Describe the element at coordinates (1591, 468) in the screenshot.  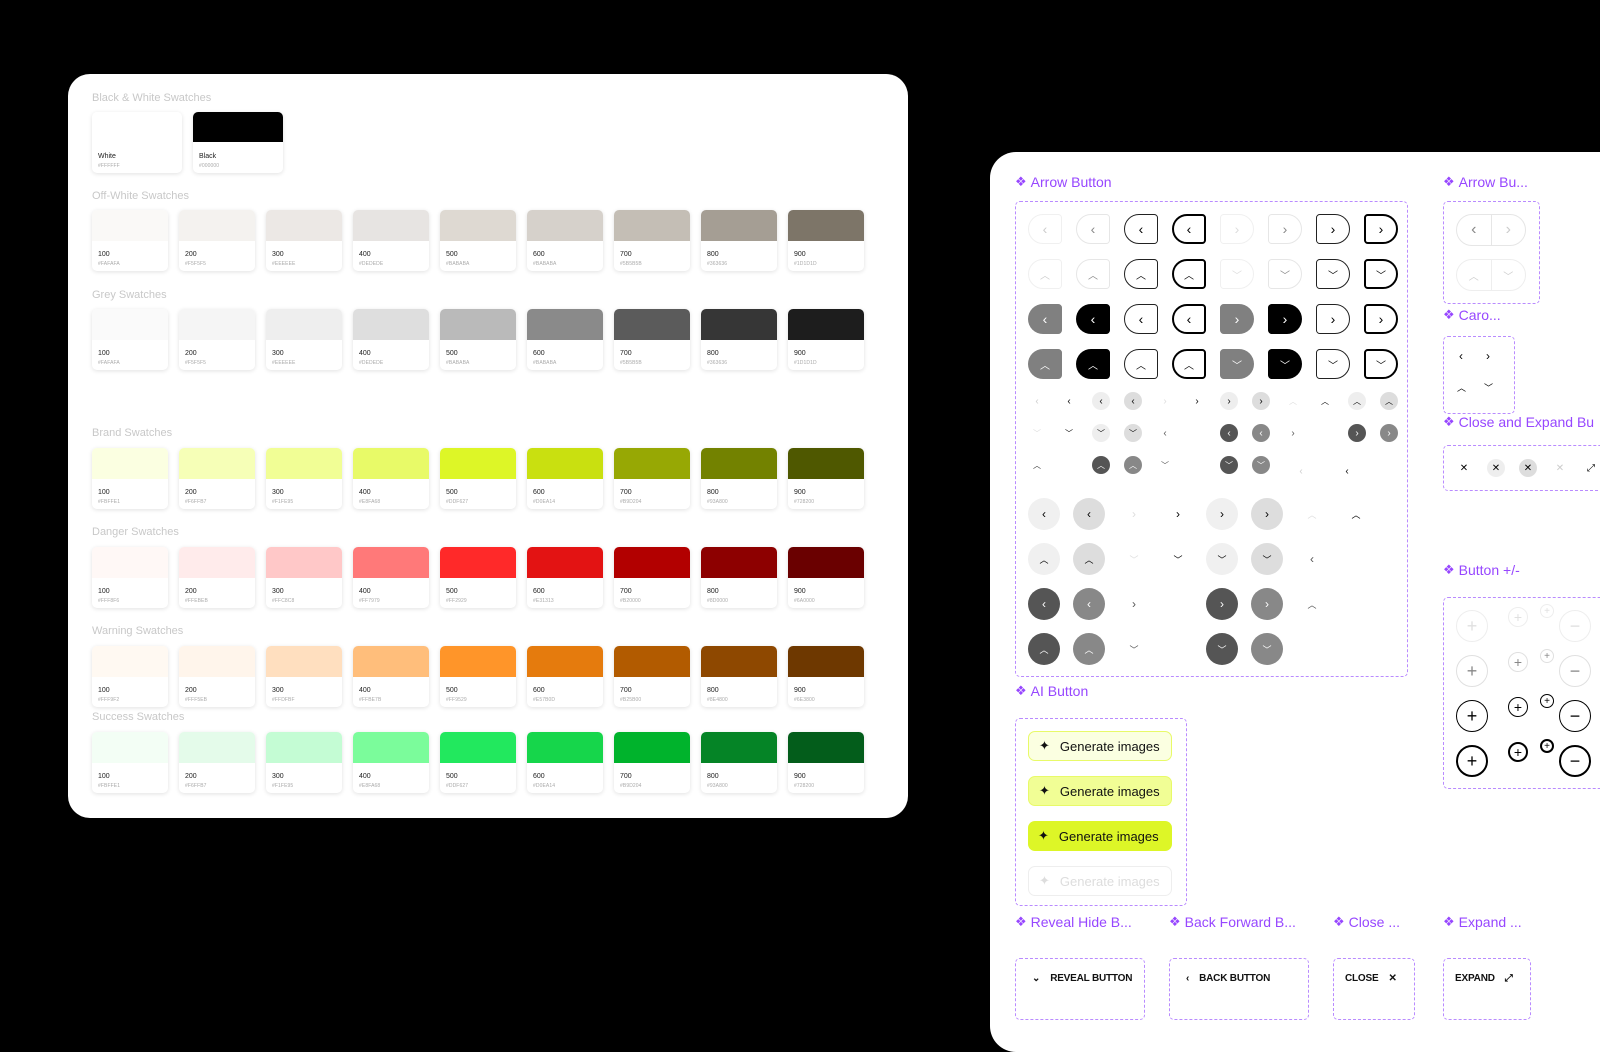
I see `expand-icon: ⤢` at that location.